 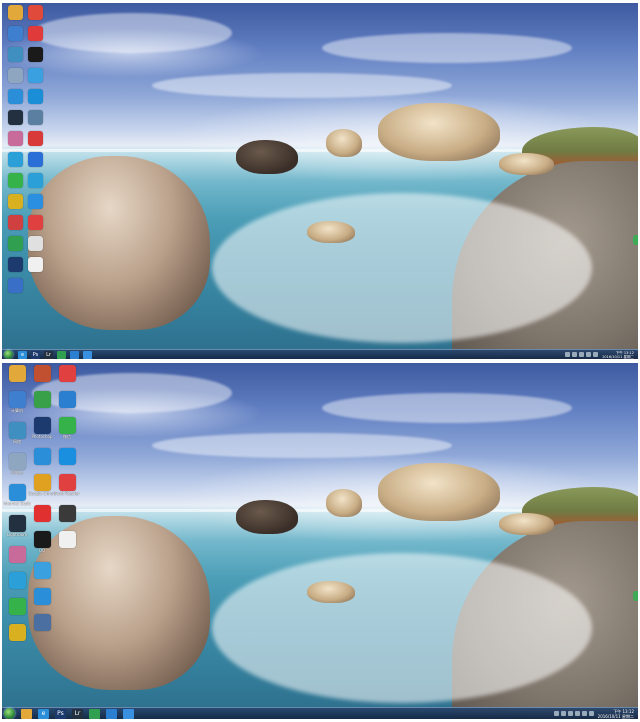 I want to click on ie-icon, so click(x=15, y=96).